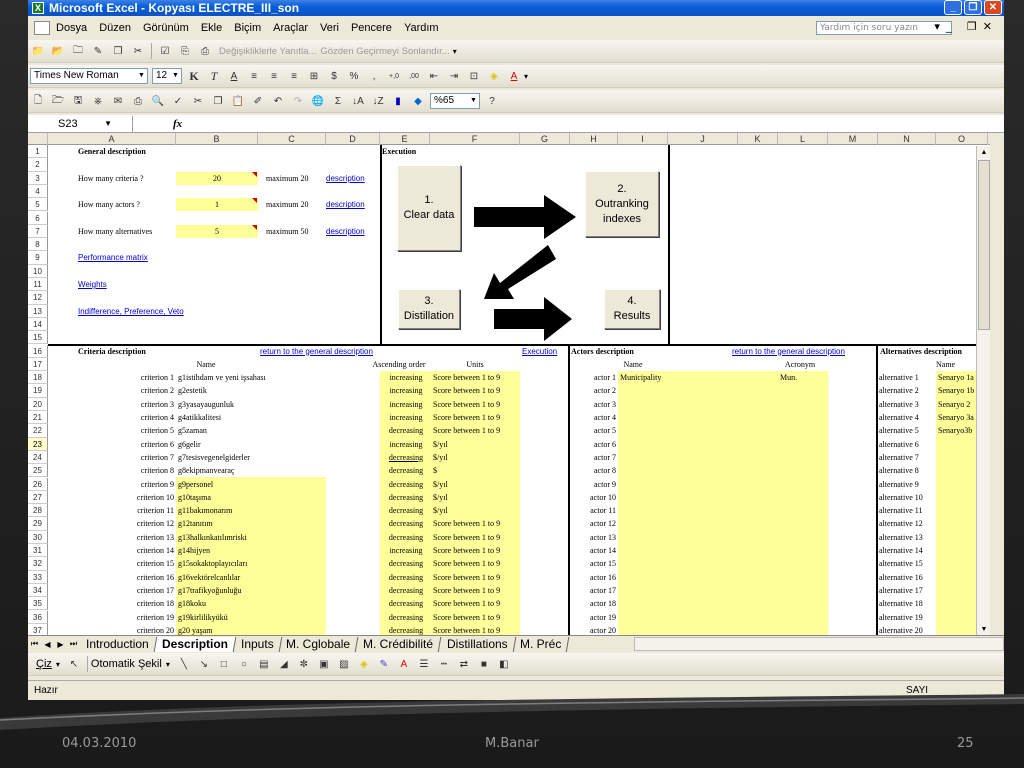 The width and height of the screenshot is (1024, 768). Describe the element at coordinates (819, 644) in the screenshot. I see `horizontal-scrollbar` at that location.